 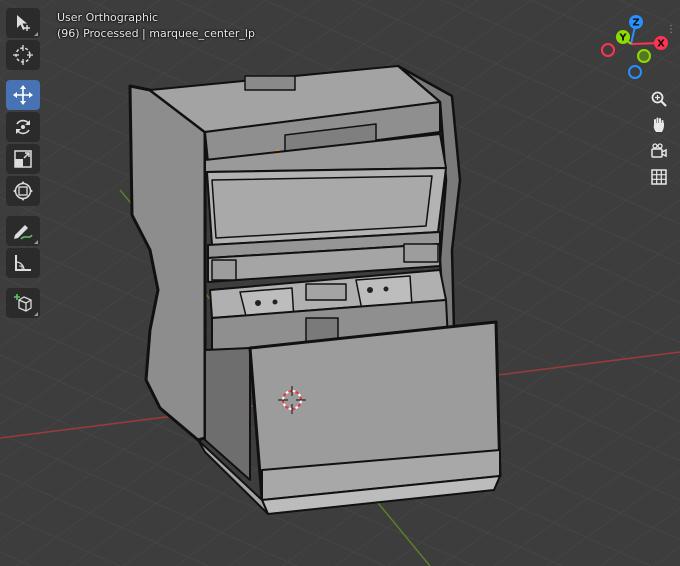 I want to click on zoom-button, so click(x=659, y=99).